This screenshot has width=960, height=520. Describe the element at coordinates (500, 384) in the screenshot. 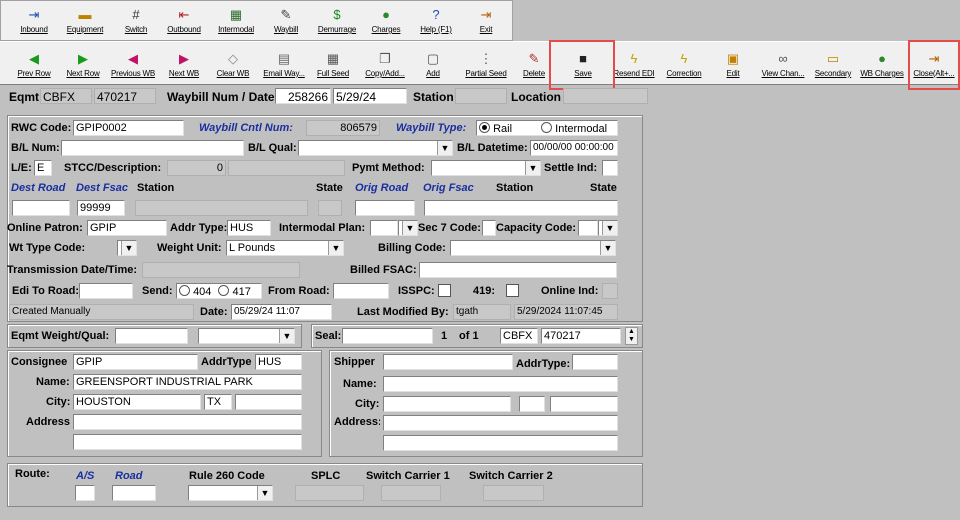

I see `shipper-name-field` at that location.